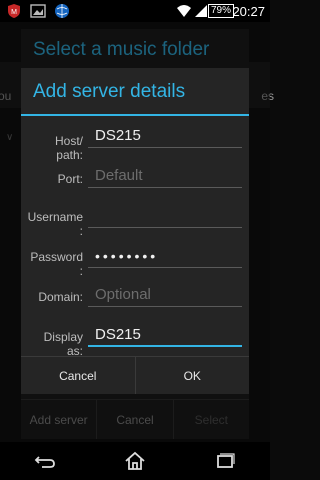 This screenshot has width=320, height=480. I want to click on svg-text: M, so click(14, 12).